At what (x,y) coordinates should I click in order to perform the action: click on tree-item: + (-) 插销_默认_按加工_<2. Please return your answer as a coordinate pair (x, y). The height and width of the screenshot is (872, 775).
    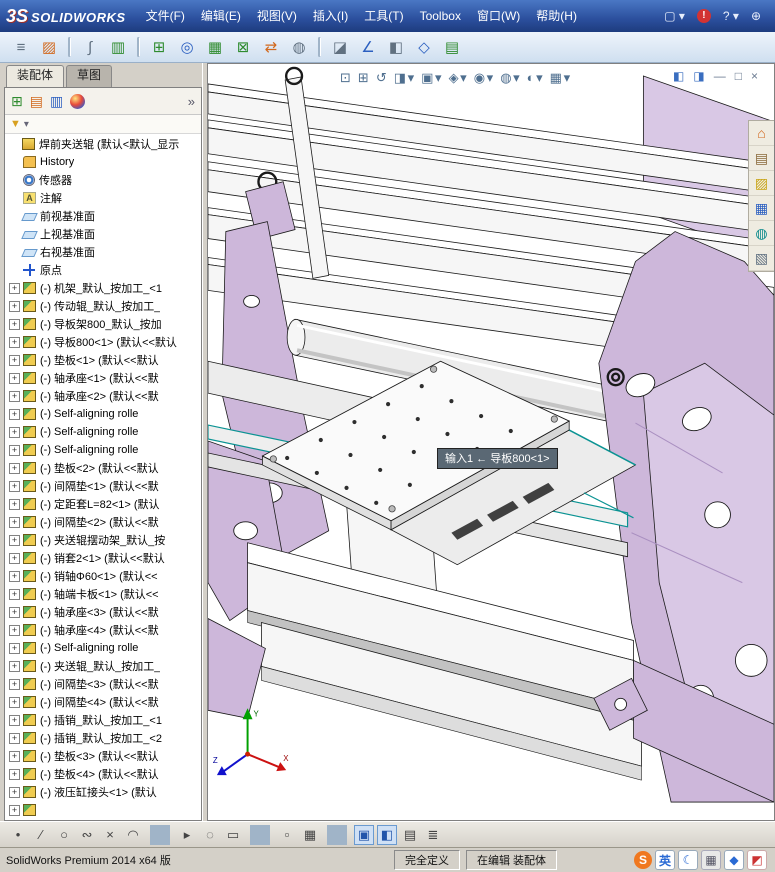
    Looking at the image, I should click on (103, 738).